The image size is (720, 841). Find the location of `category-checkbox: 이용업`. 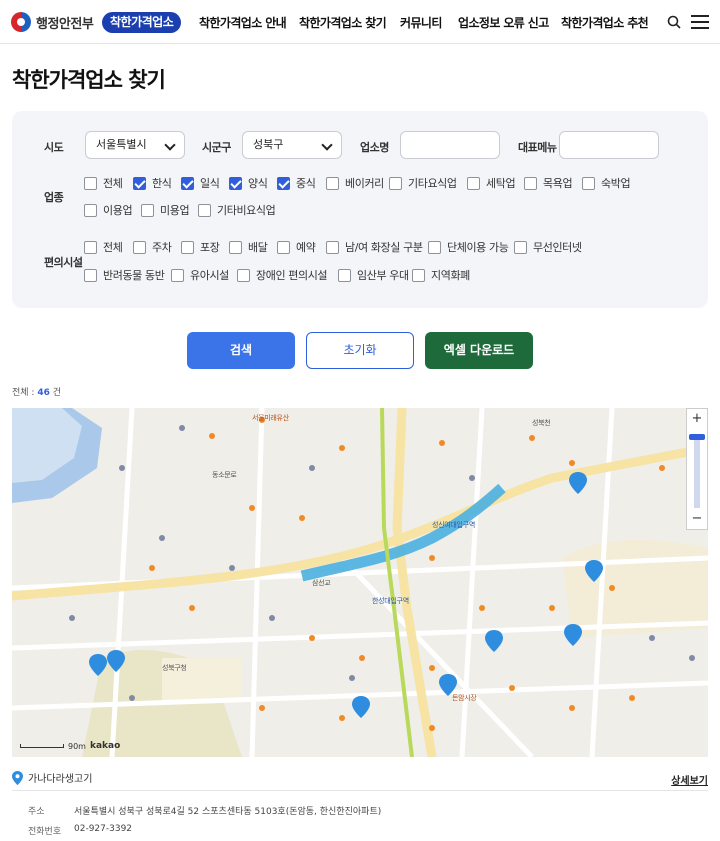

category-checkbox: 이용업 is located at coordinates (108, 210).